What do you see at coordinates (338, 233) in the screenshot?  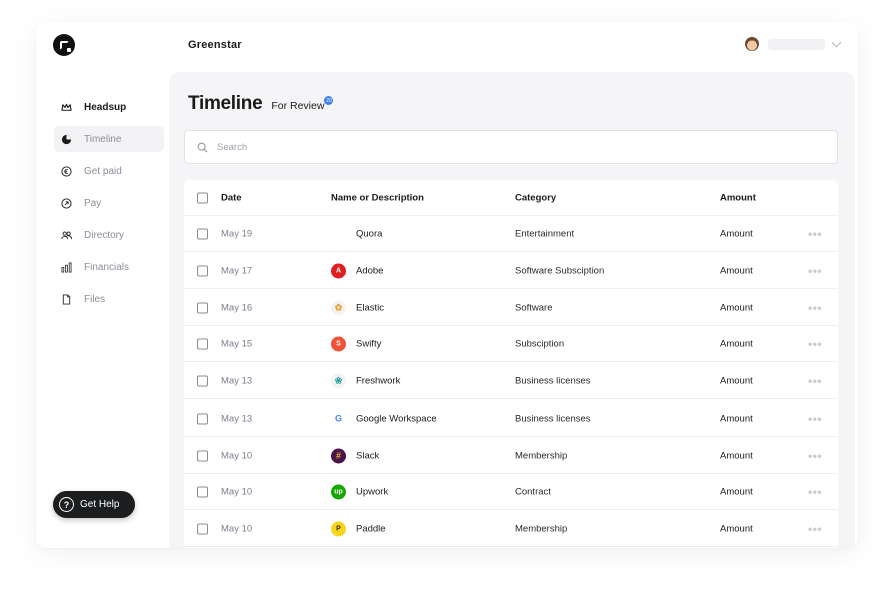 I see `quora-icon` at bounding box center [338, 233].